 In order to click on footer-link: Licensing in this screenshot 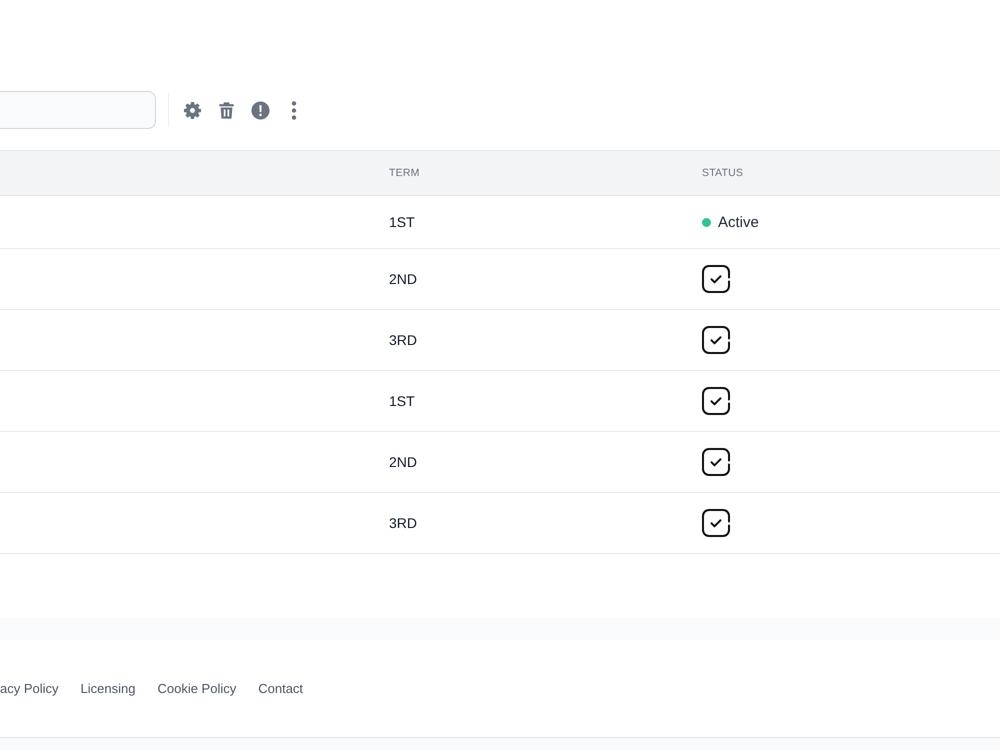, I will do `click(108, 688)`.